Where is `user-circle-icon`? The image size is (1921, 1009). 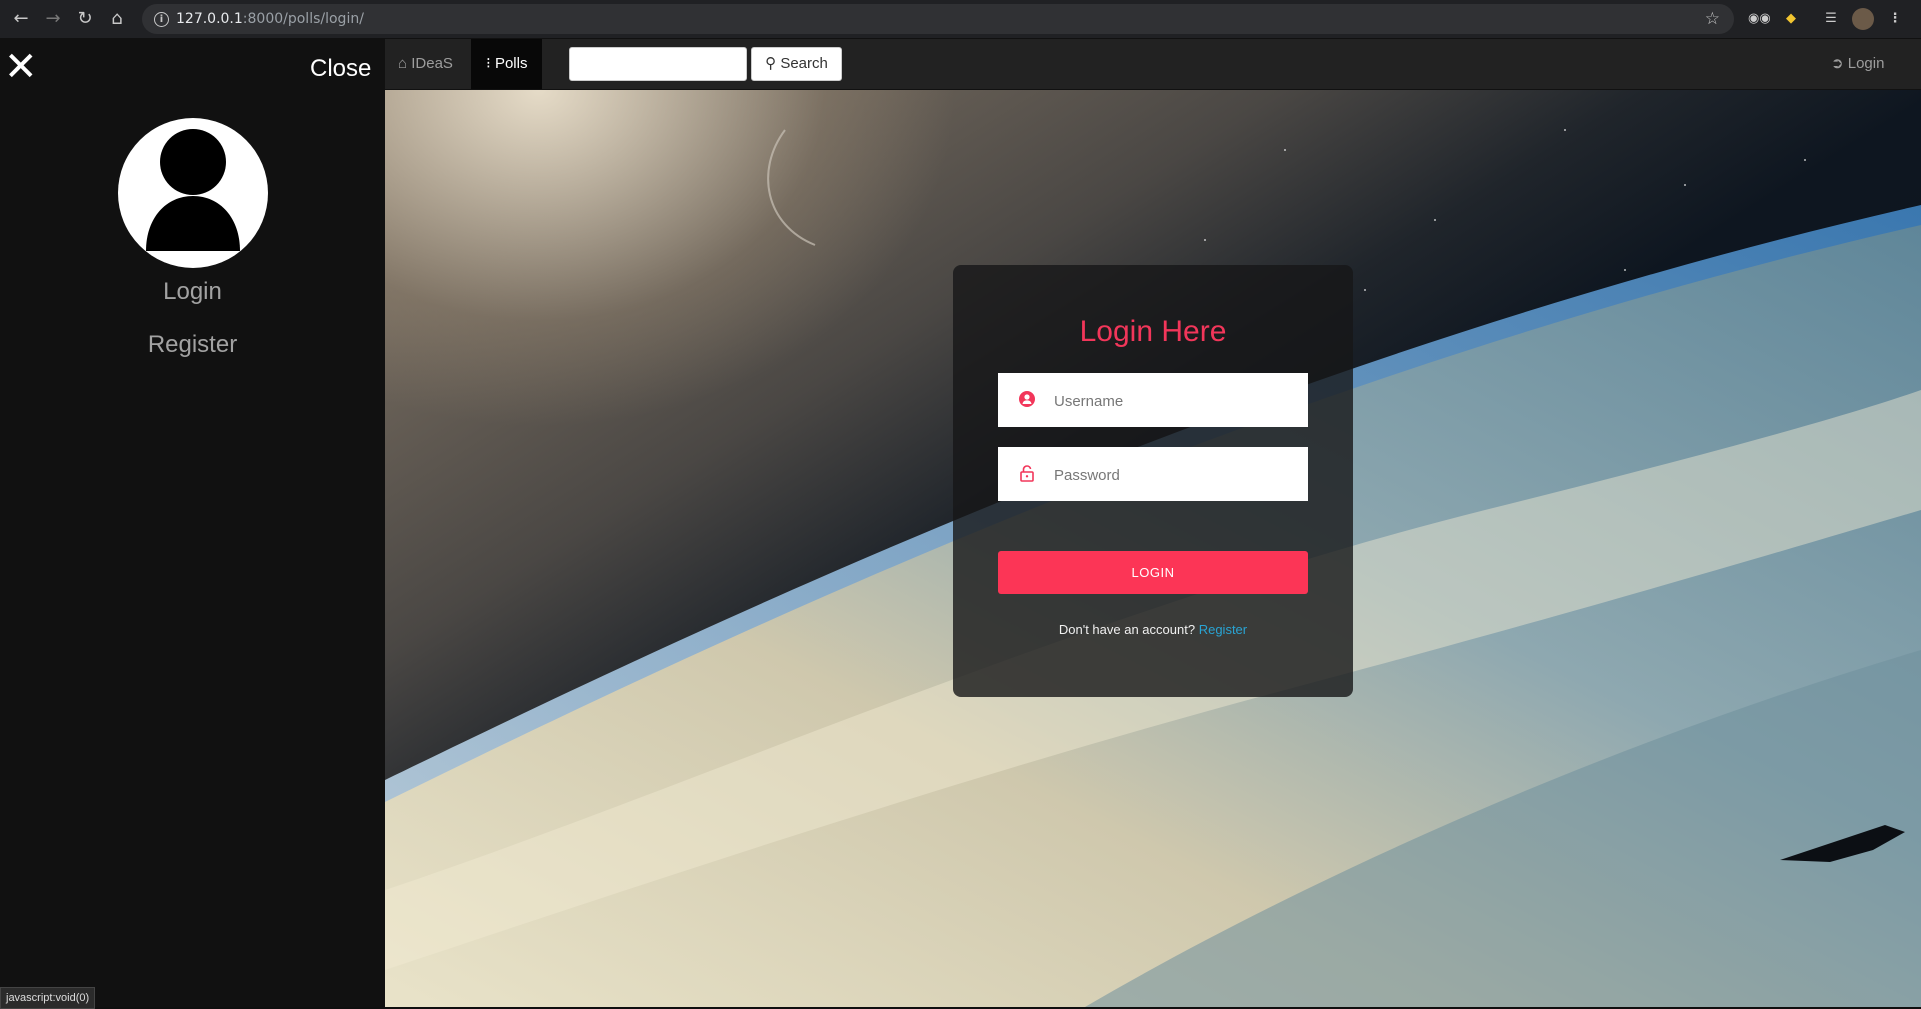 user-circle-icon is located at coordinates (1027, 399).